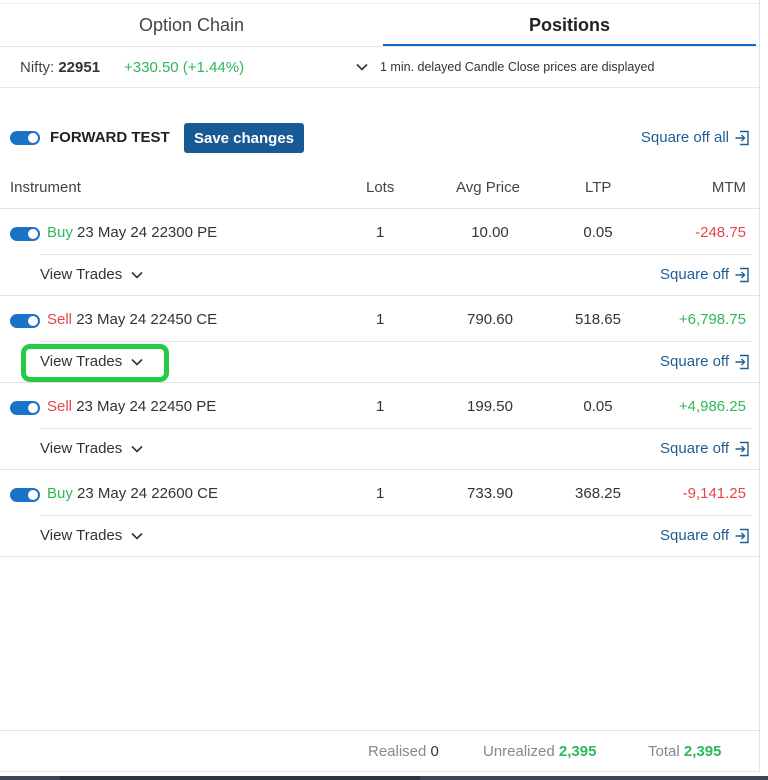  I want to click on realised-summary: Realised 0, so click(403, 751).